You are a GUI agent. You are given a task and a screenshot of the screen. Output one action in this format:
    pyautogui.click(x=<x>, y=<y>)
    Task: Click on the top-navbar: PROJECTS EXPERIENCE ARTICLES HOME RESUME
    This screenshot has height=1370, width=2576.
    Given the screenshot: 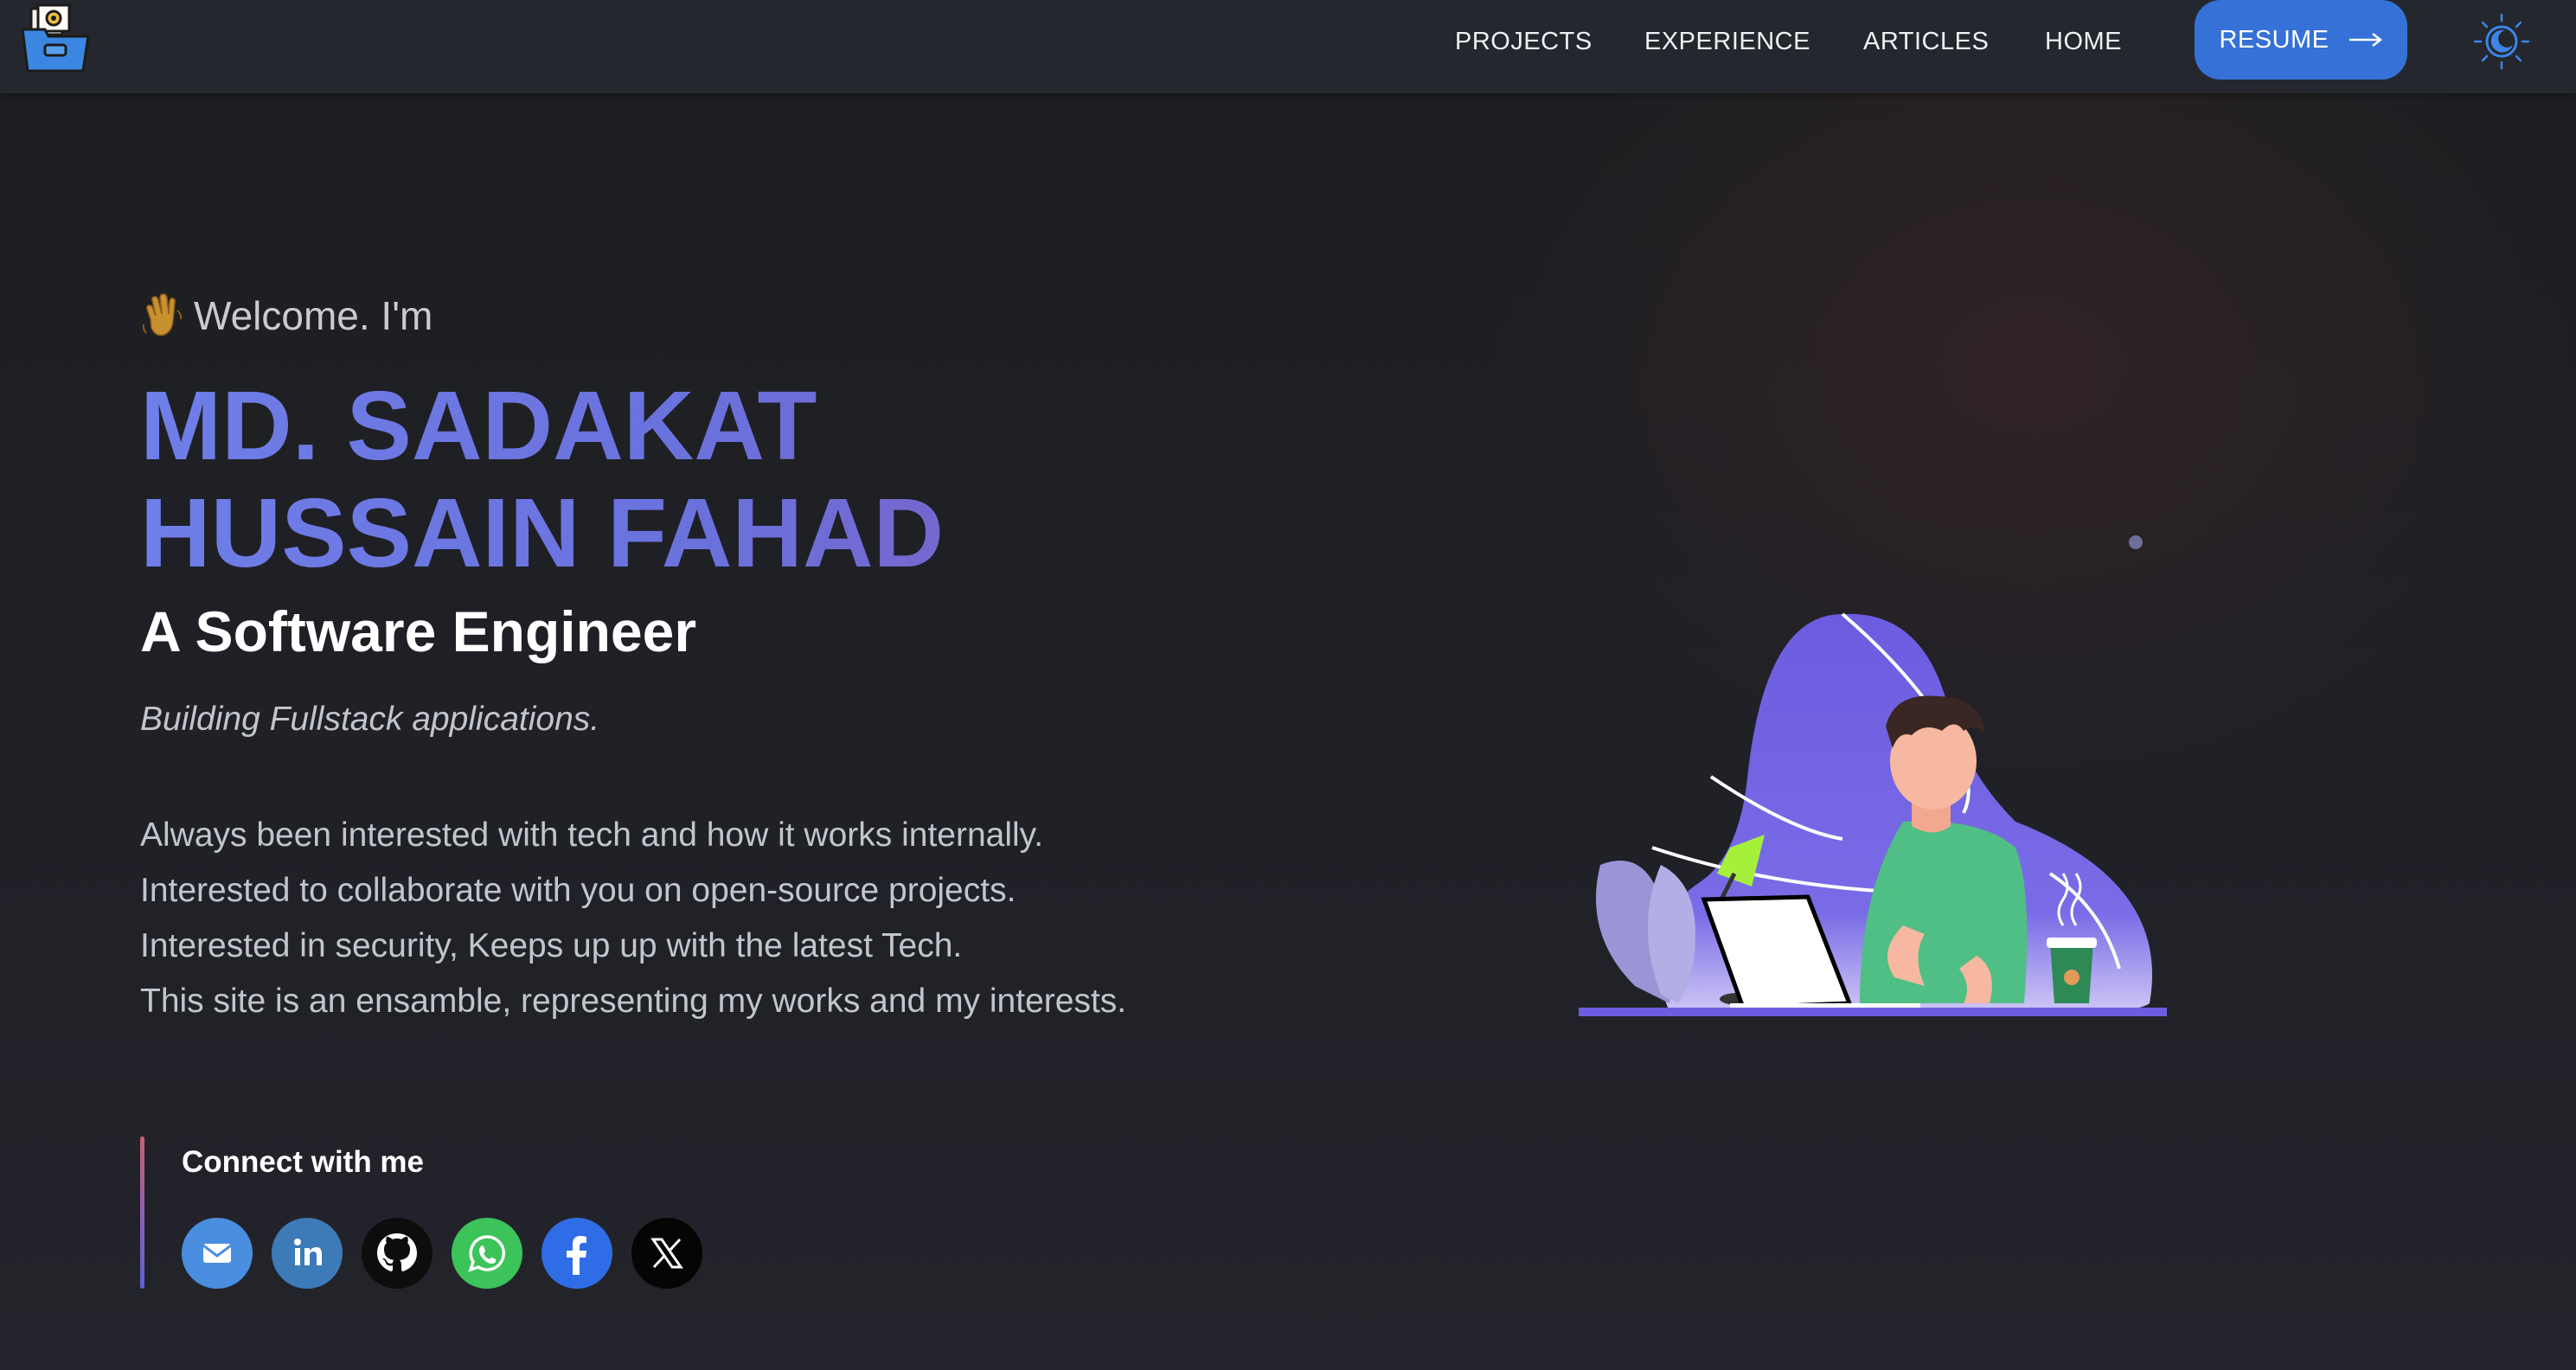 What is the action you would take?
    pyautogui.click(x=1288, y=46)
    